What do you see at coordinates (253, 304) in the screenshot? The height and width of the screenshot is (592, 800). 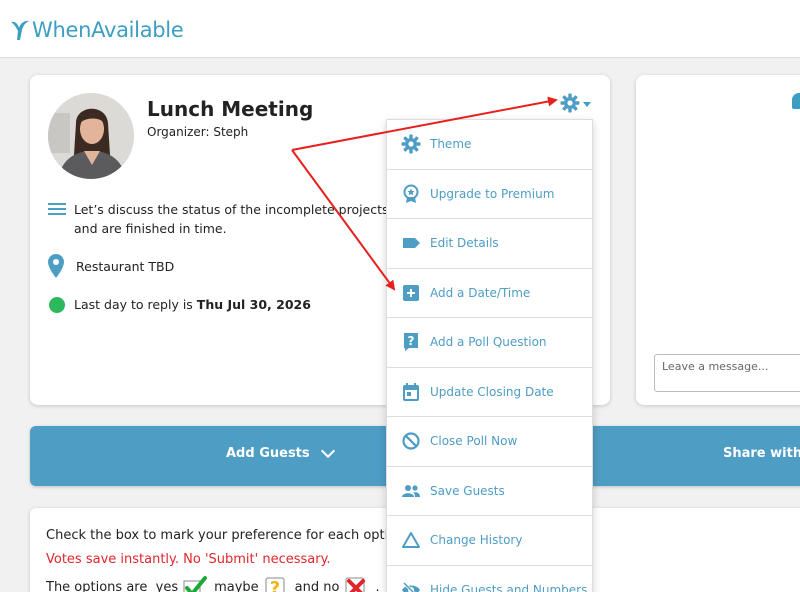 I see `deadline-date: Thu Jul 30, 2026` at bounding box center [253, 304].